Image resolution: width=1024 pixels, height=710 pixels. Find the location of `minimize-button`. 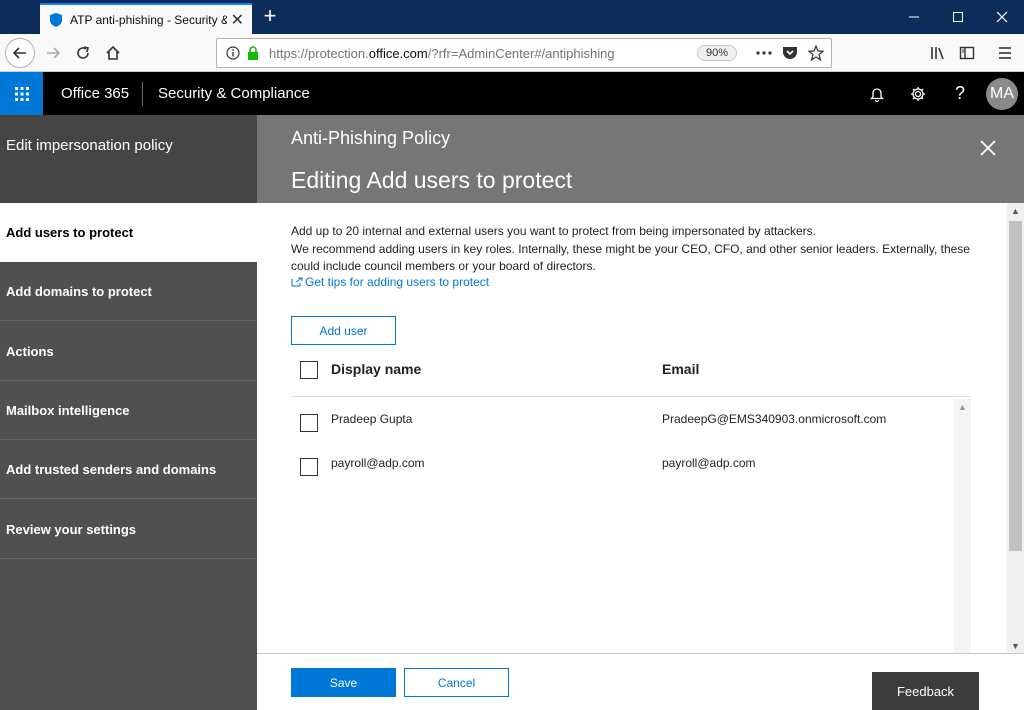

minimize-button is located at coordinates (914, 17).